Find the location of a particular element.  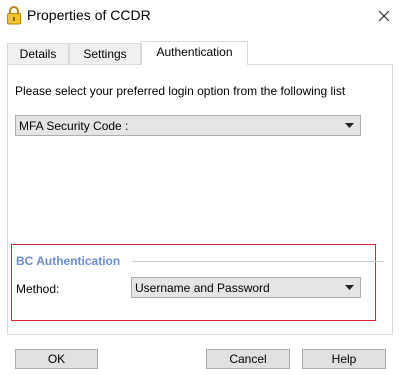

login-option-value: MFA Security Code : is located at coordinates (74, 126).